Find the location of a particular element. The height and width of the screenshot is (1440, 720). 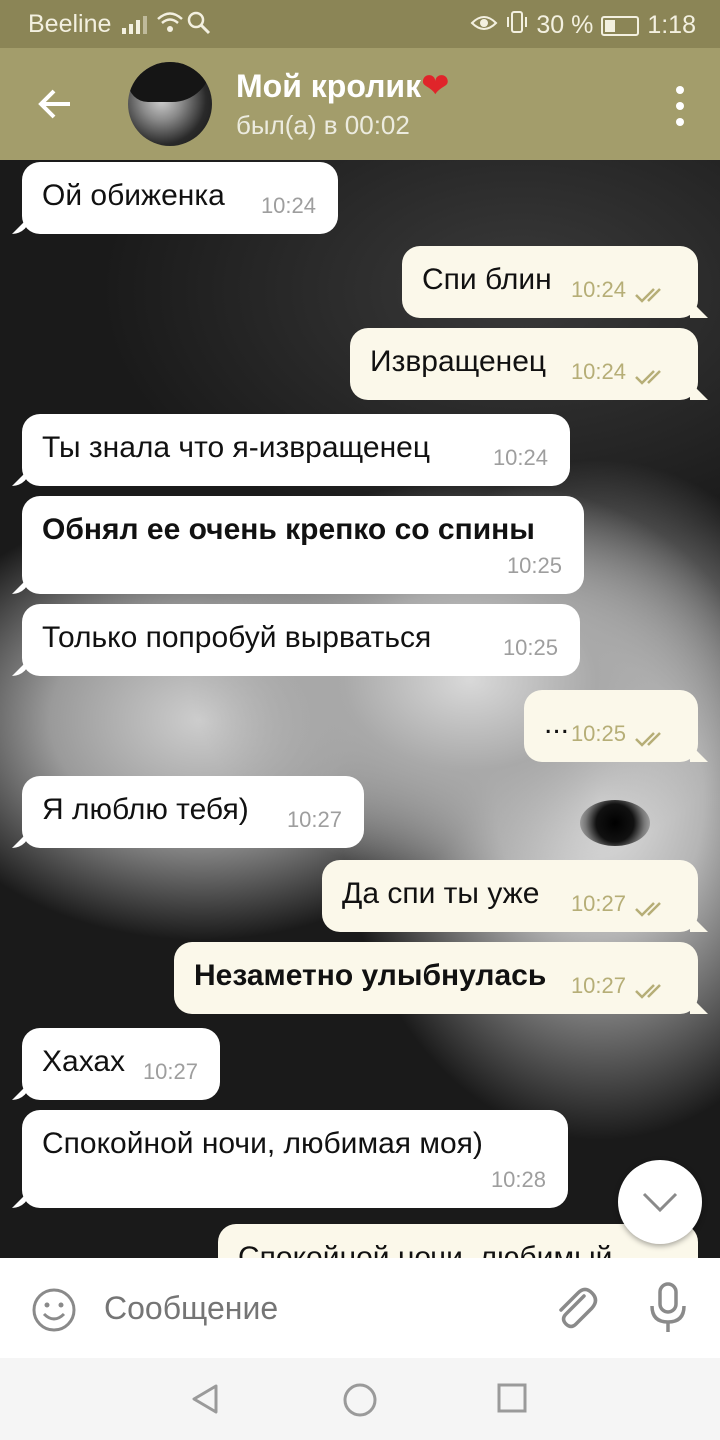

chat-header: Мой кролик❤ был(а) в 00:02 is located at coordinates (360, 104).